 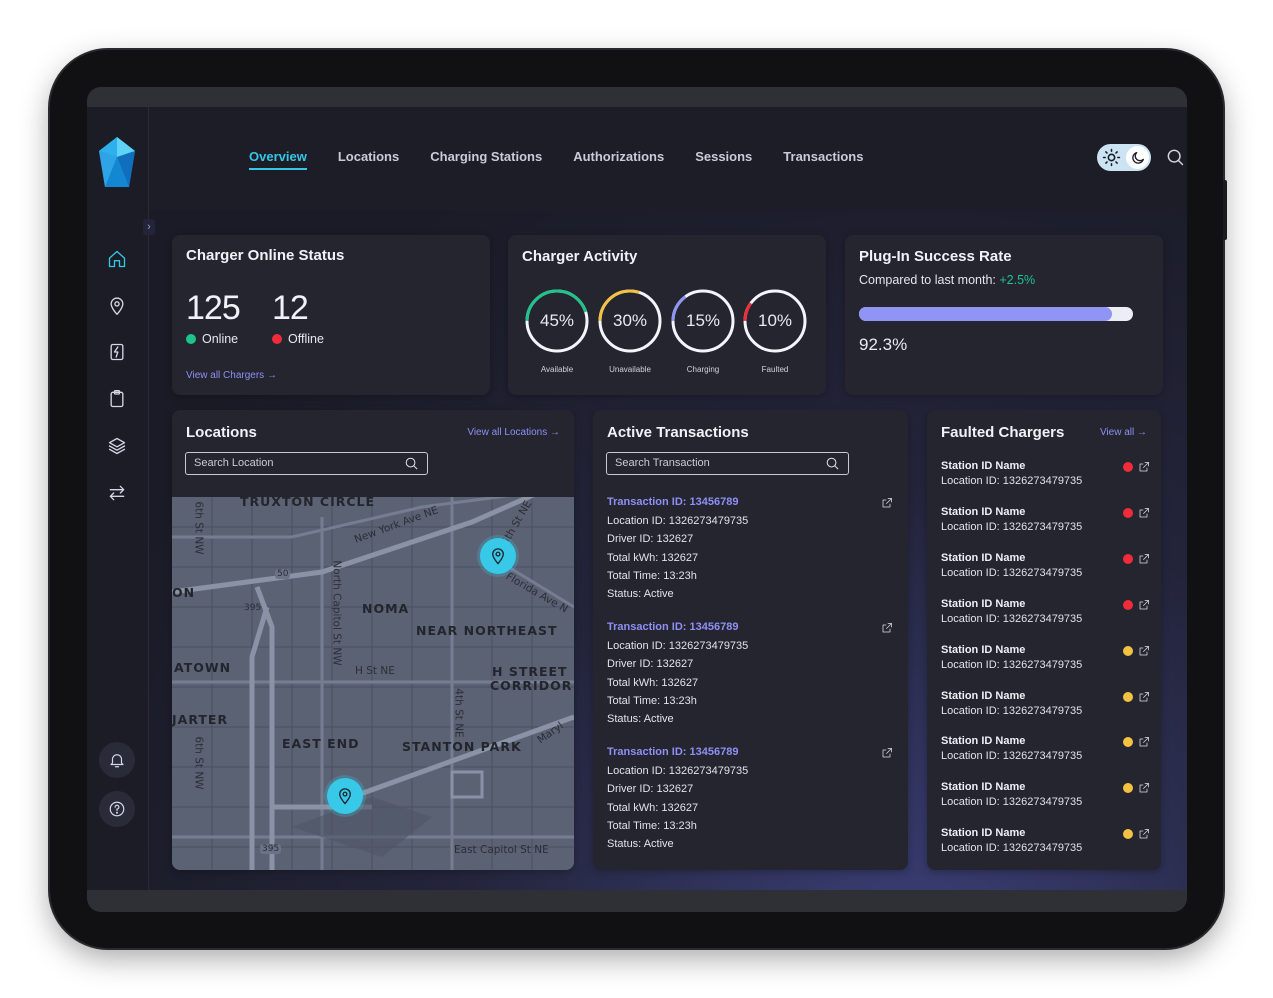 What do you see at coordinates (221, 432) in the screenshot?
I see `card-title: Locations` at bounding box center [221, 432].